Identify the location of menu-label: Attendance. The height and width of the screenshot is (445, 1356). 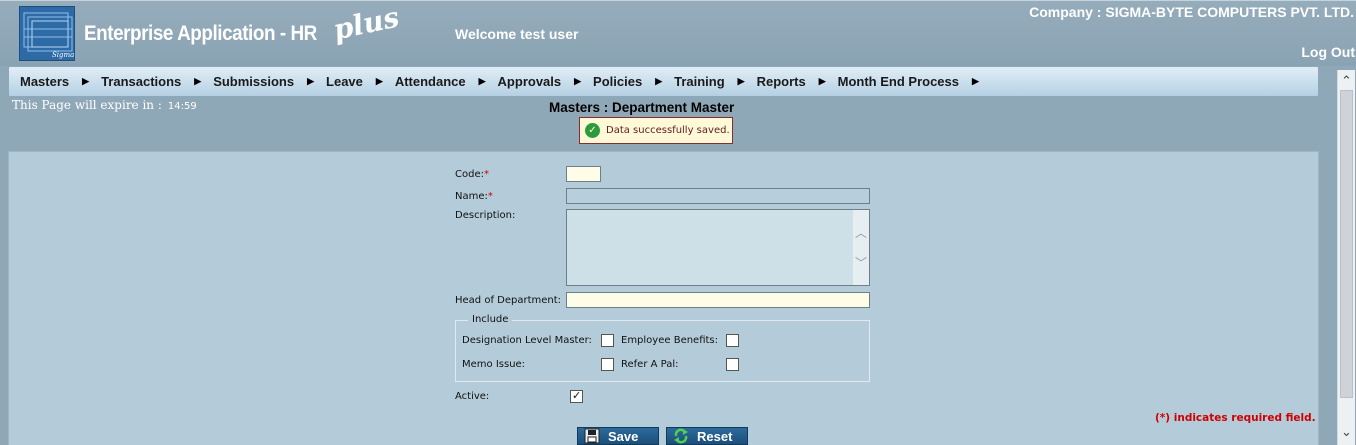
(430, 81).